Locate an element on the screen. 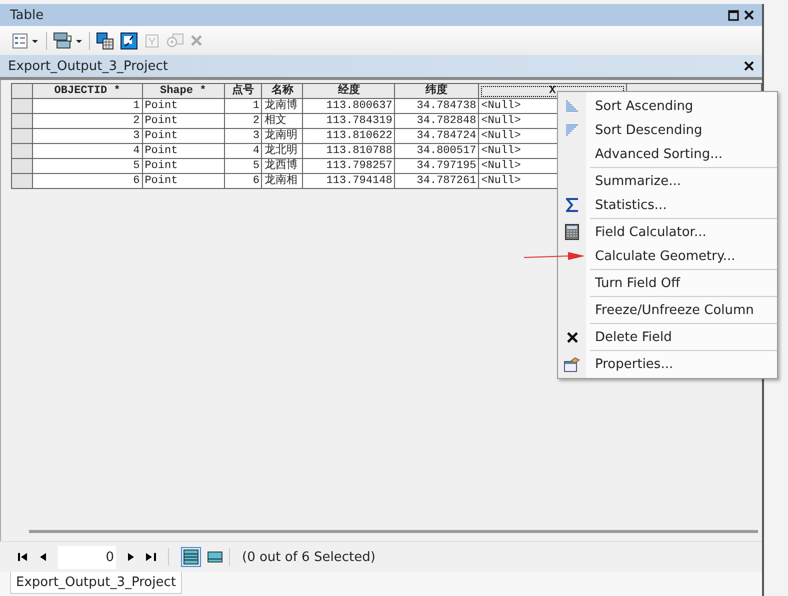 This screenshot has height=596, width=788. maximize-icon is located at coordinates (733, 15).